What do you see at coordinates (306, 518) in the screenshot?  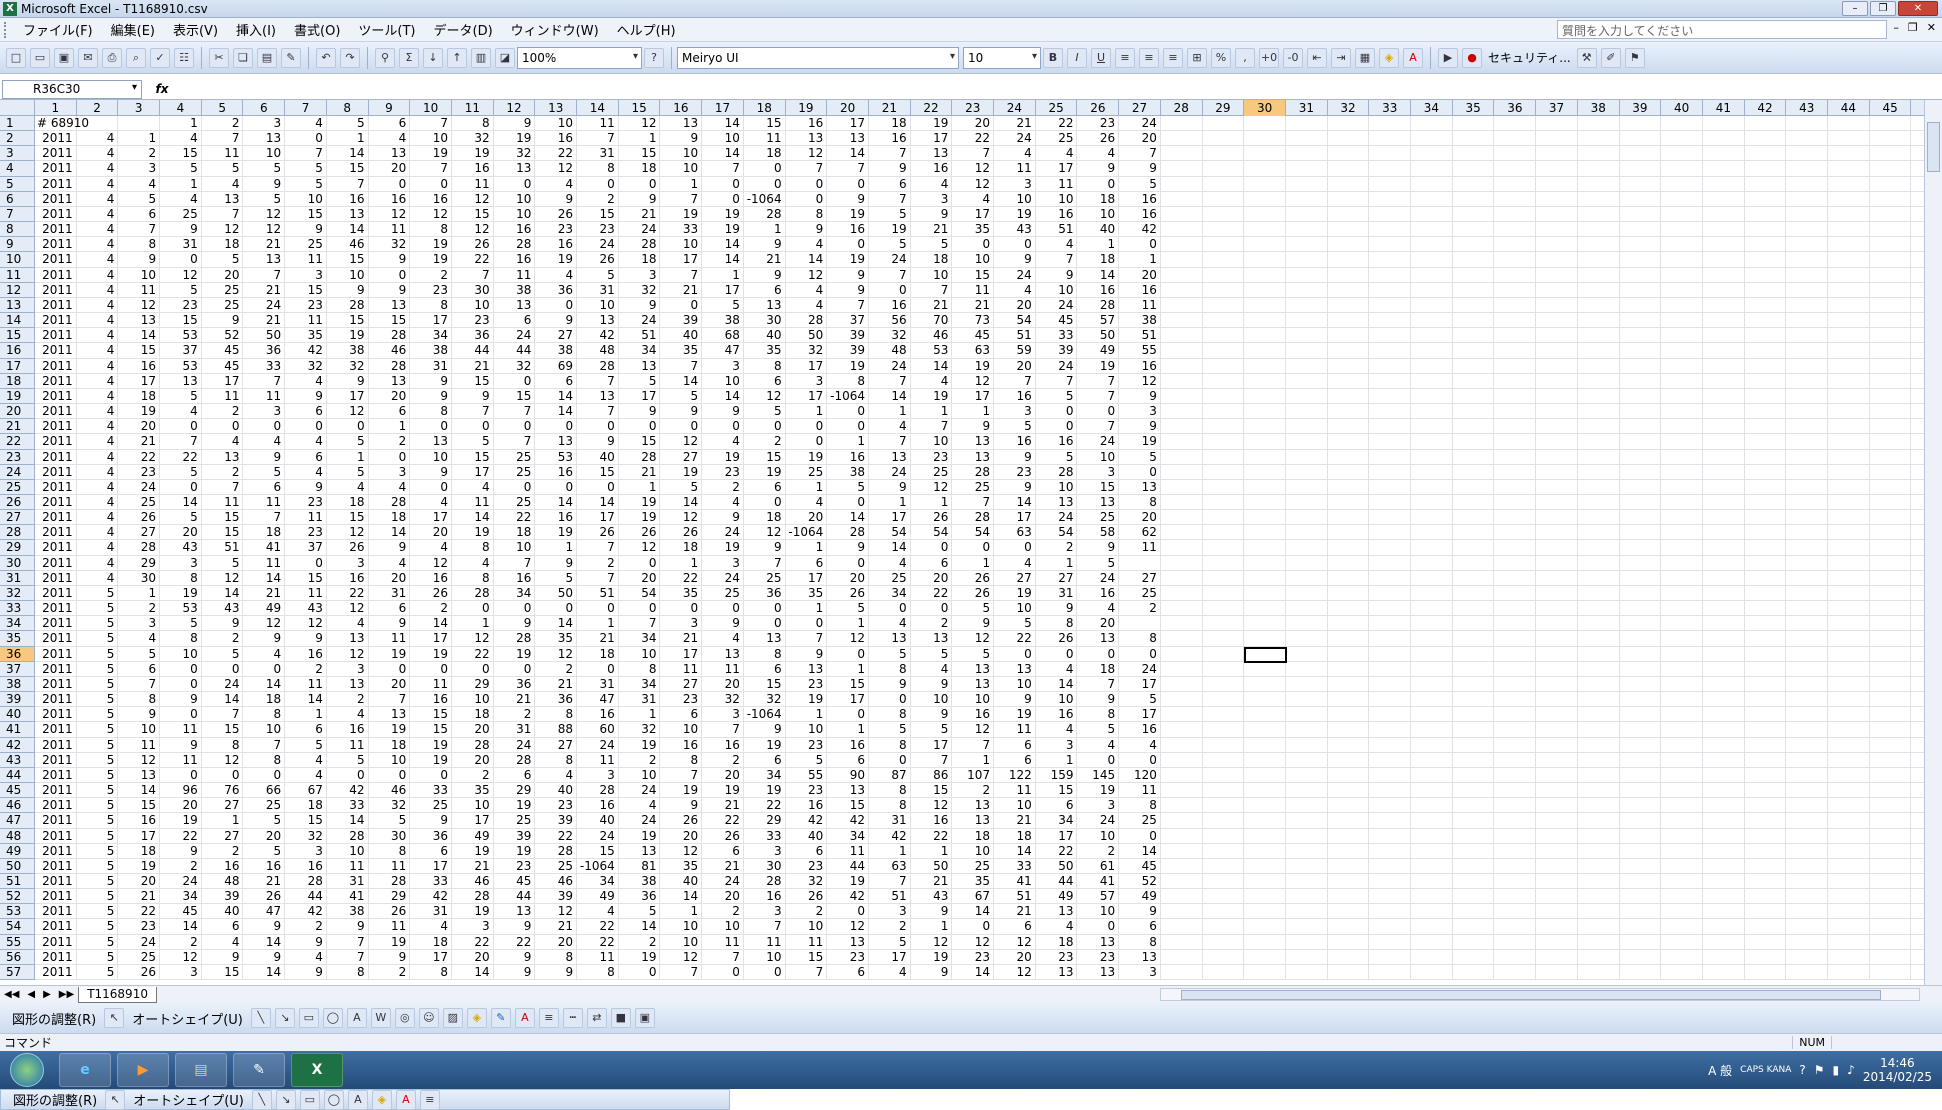 I see `cell: 11` at bounding box center [306, 518].